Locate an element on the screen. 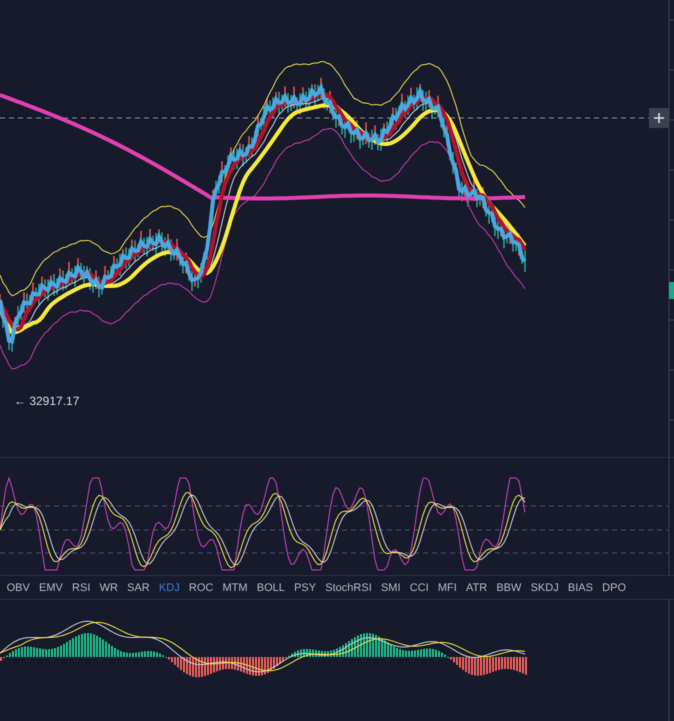 The height and width of the screenshot is (721, 674). indicator-tab: KDJ is located at coordinates (169, 588).